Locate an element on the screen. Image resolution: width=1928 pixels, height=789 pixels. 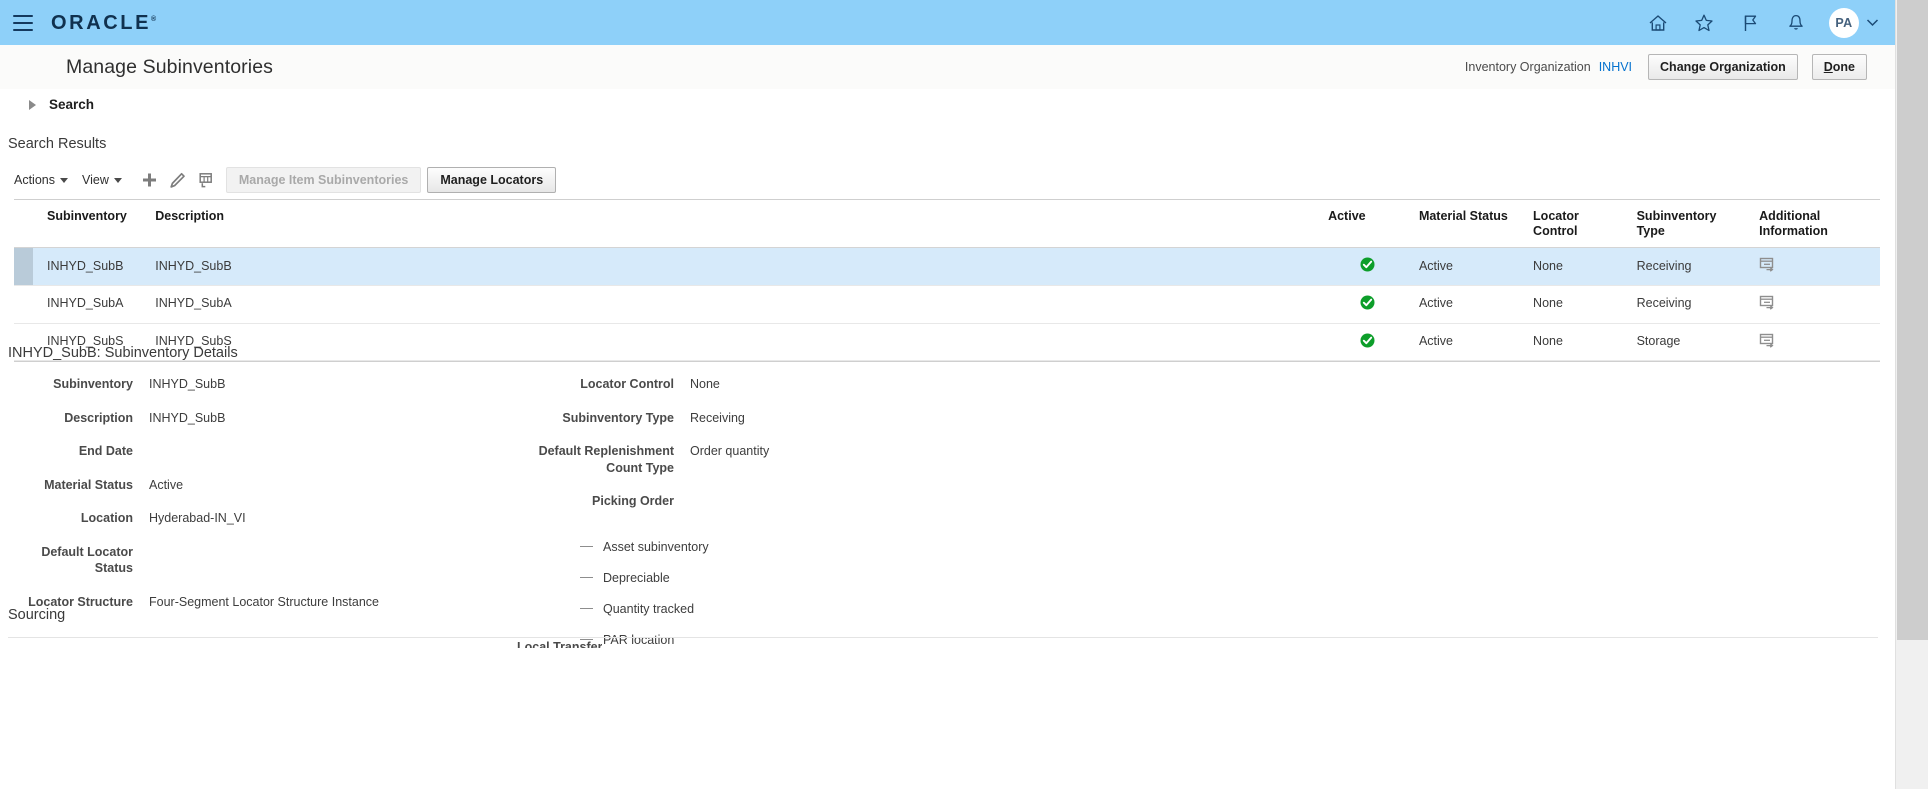
page-title: Manage Subinventories is located at coordinates (169, 66).